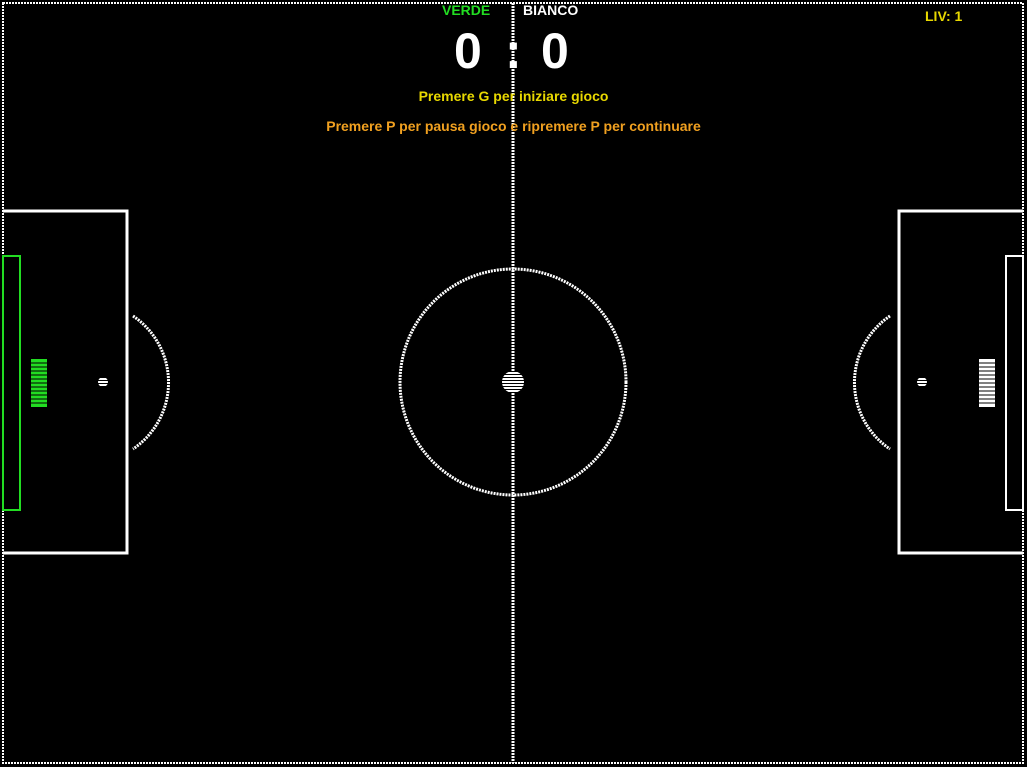 This screenshot has width=1027, height=767. Describe the element at coordinates (555, 51) in the screenshot. I see `score-right: 0` at that location.